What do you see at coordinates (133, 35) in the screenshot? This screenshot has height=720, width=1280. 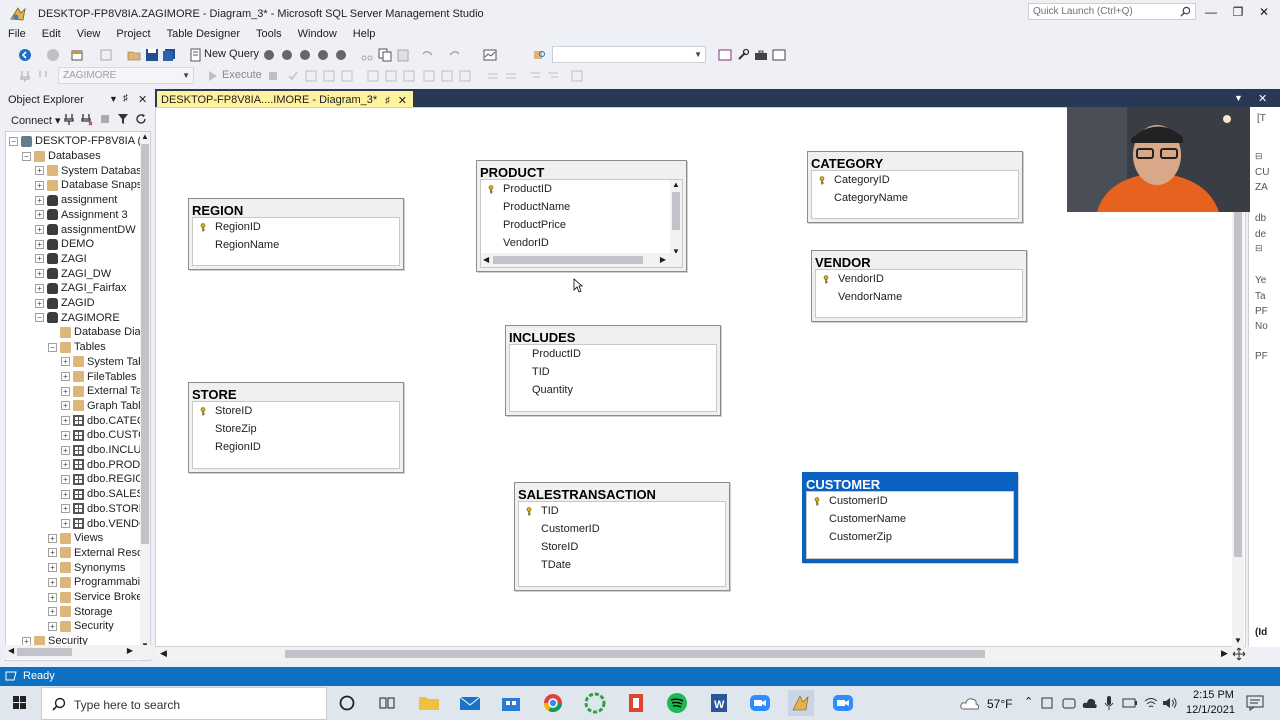 I see `menu-project: Project` at bounding box center [133, 35].